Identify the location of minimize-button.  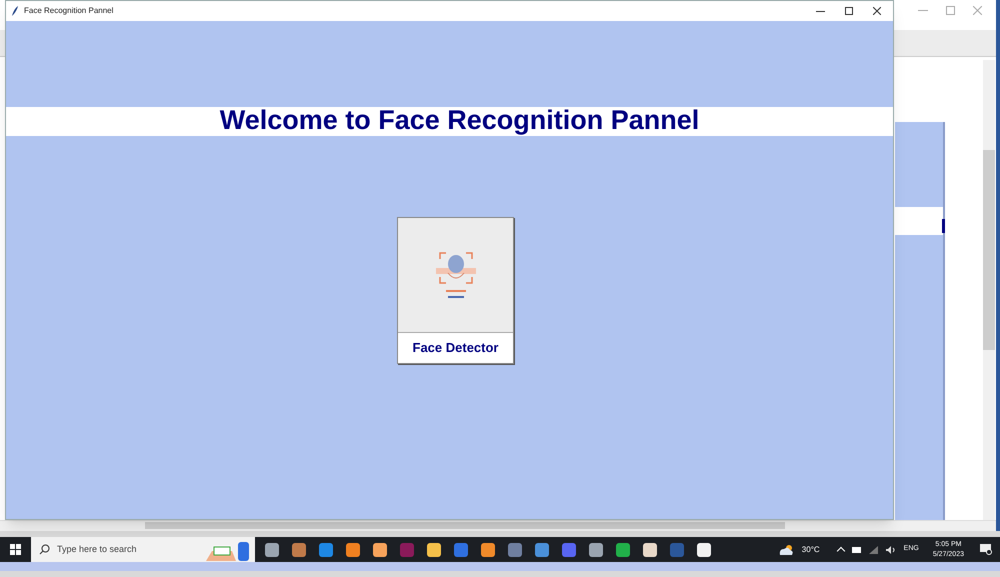
(820, 11).